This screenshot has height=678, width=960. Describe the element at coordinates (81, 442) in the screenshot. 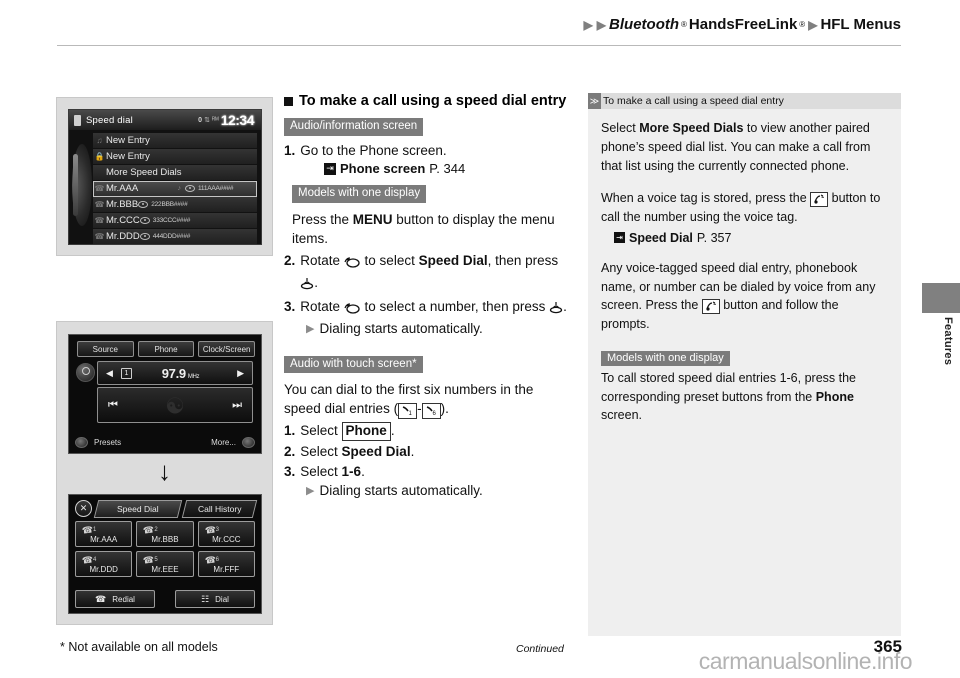

I see `left-knob-icon` at that location.